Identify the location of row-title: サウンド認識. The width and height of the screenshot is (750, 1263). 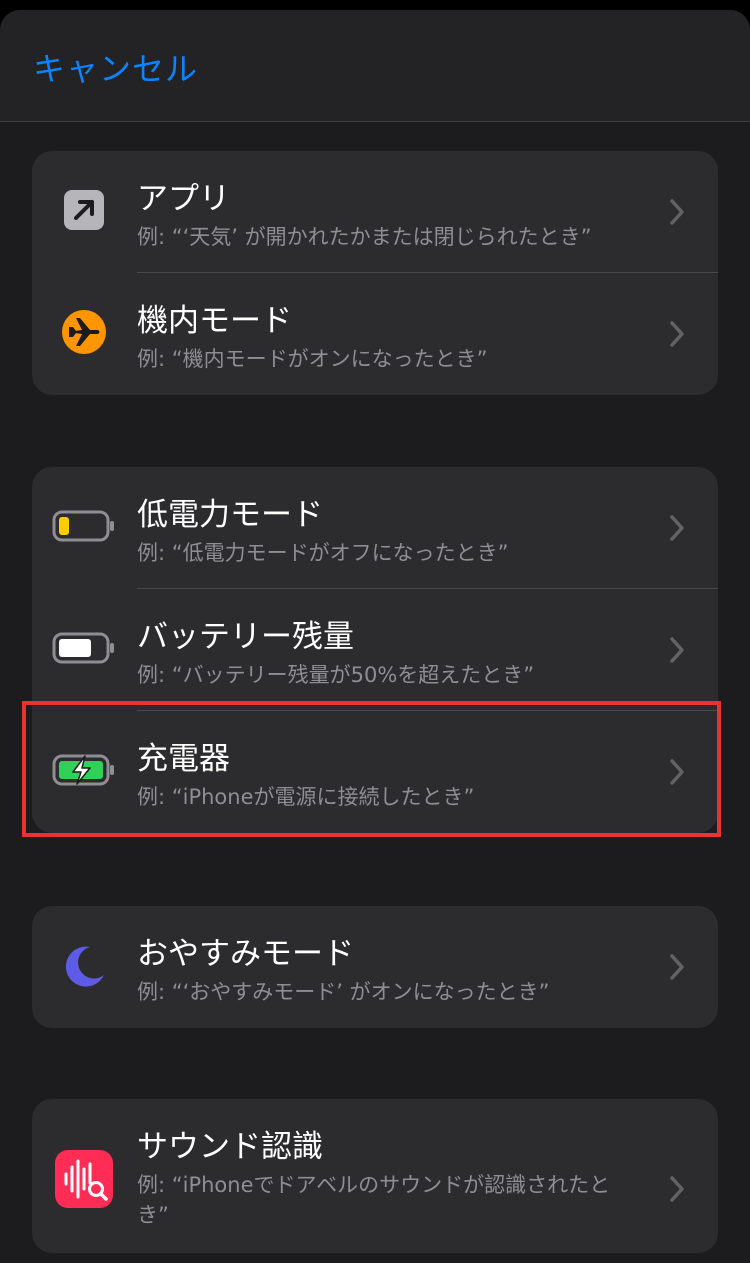
(230, 1147).